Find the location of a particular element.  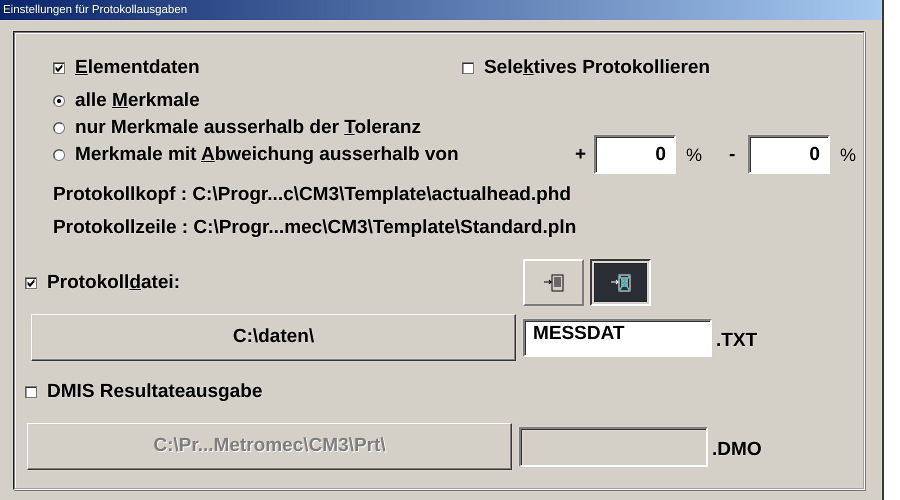

radio-label: alle Merkmale is located at coordinates (137, 100).